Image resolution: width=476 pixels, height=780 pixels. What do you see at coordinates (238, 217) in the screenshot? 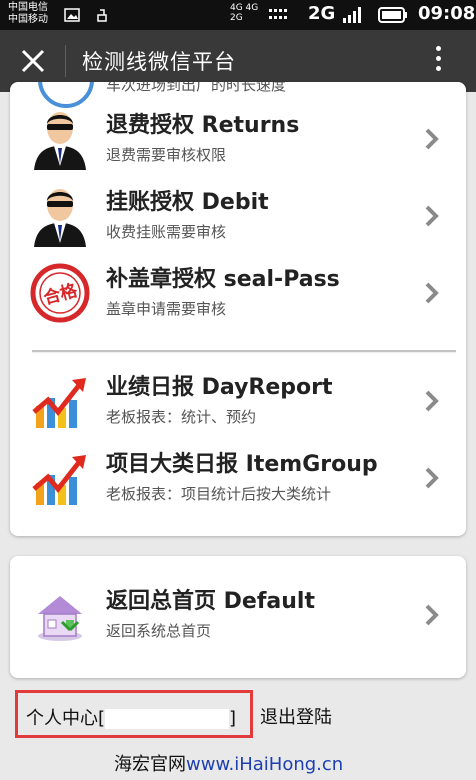
I see `menu-item-debit: 挂账授权 Debit 收费挂账需要审核` at bounding box center [238, 217].